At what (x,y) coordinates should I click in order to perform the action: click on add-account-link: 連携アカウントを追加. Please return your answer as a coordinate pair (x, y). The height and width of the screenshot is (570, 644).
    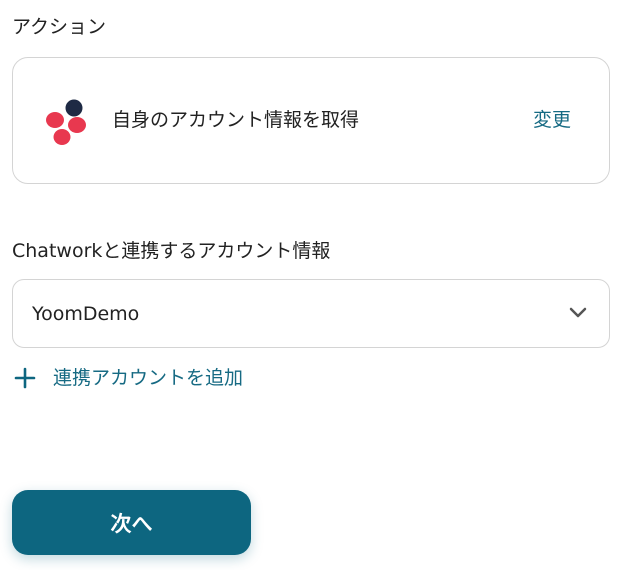
    Looking at the image, I should click on (128, 378).